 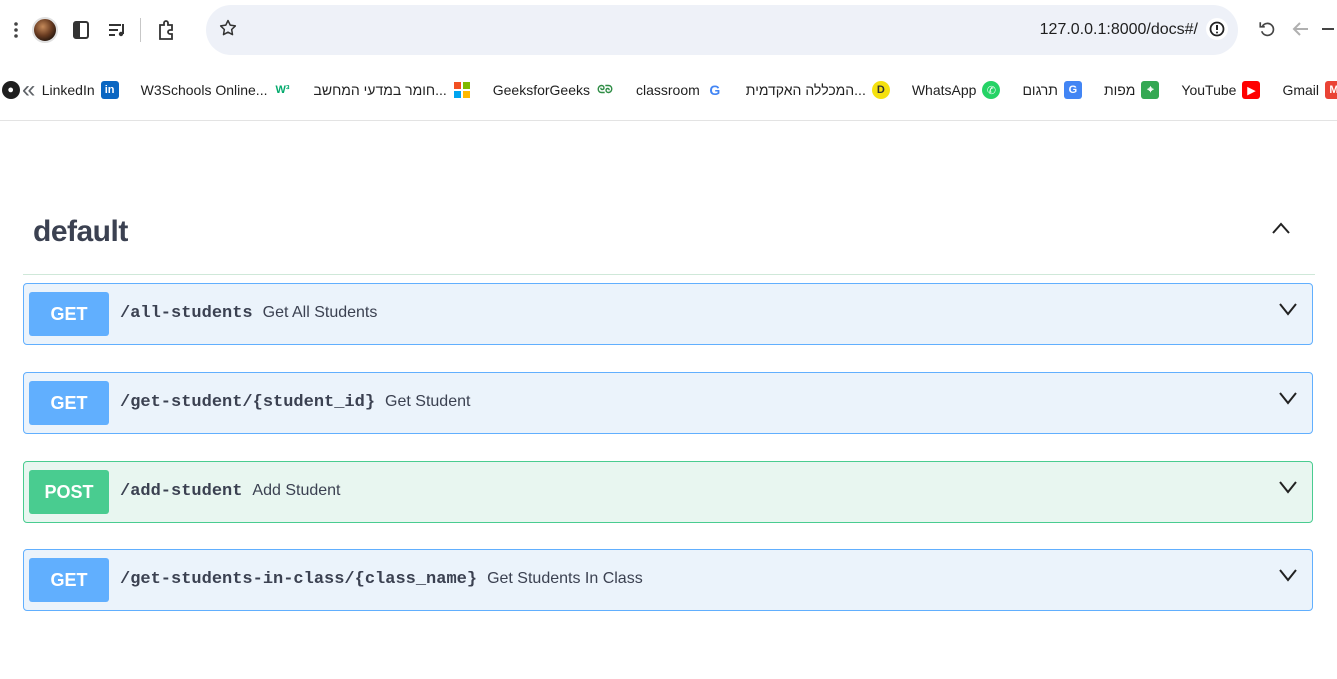 What do you see at coordinates (299, 579) in the screenshot?
I see `path-text: /get-students-in-class/{class_name}` at bounding box center [299, 579].